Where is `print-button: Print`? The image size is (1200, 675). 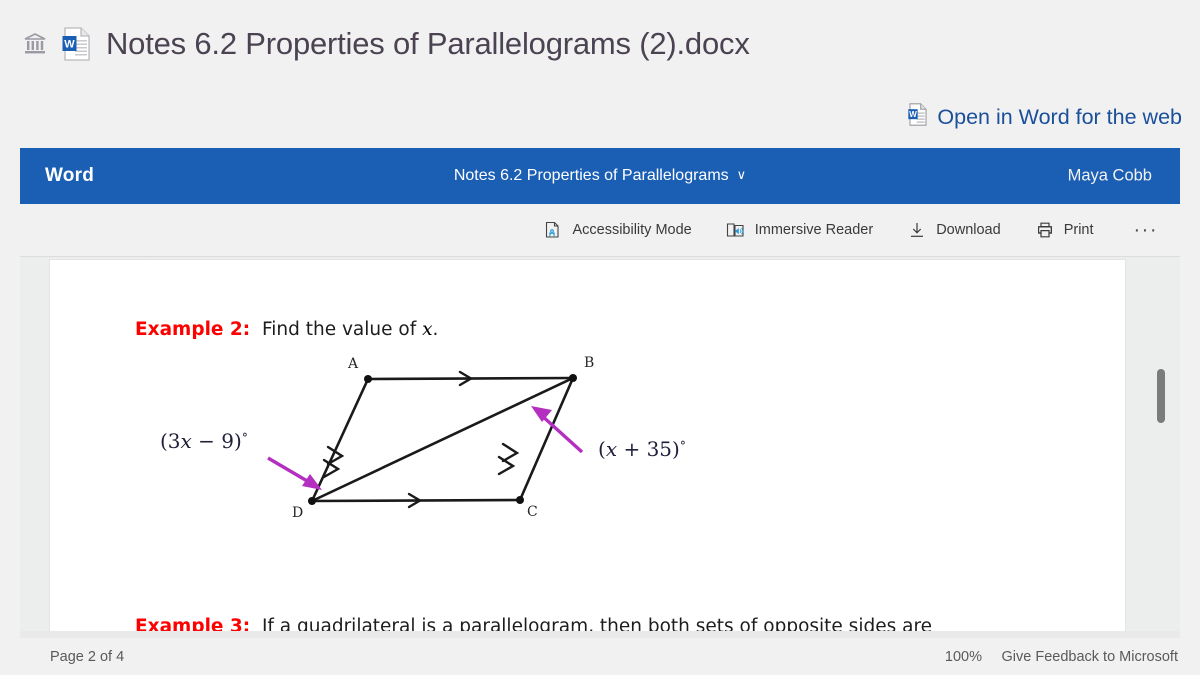
print-button: Print is located at coordinates (1064, 230).